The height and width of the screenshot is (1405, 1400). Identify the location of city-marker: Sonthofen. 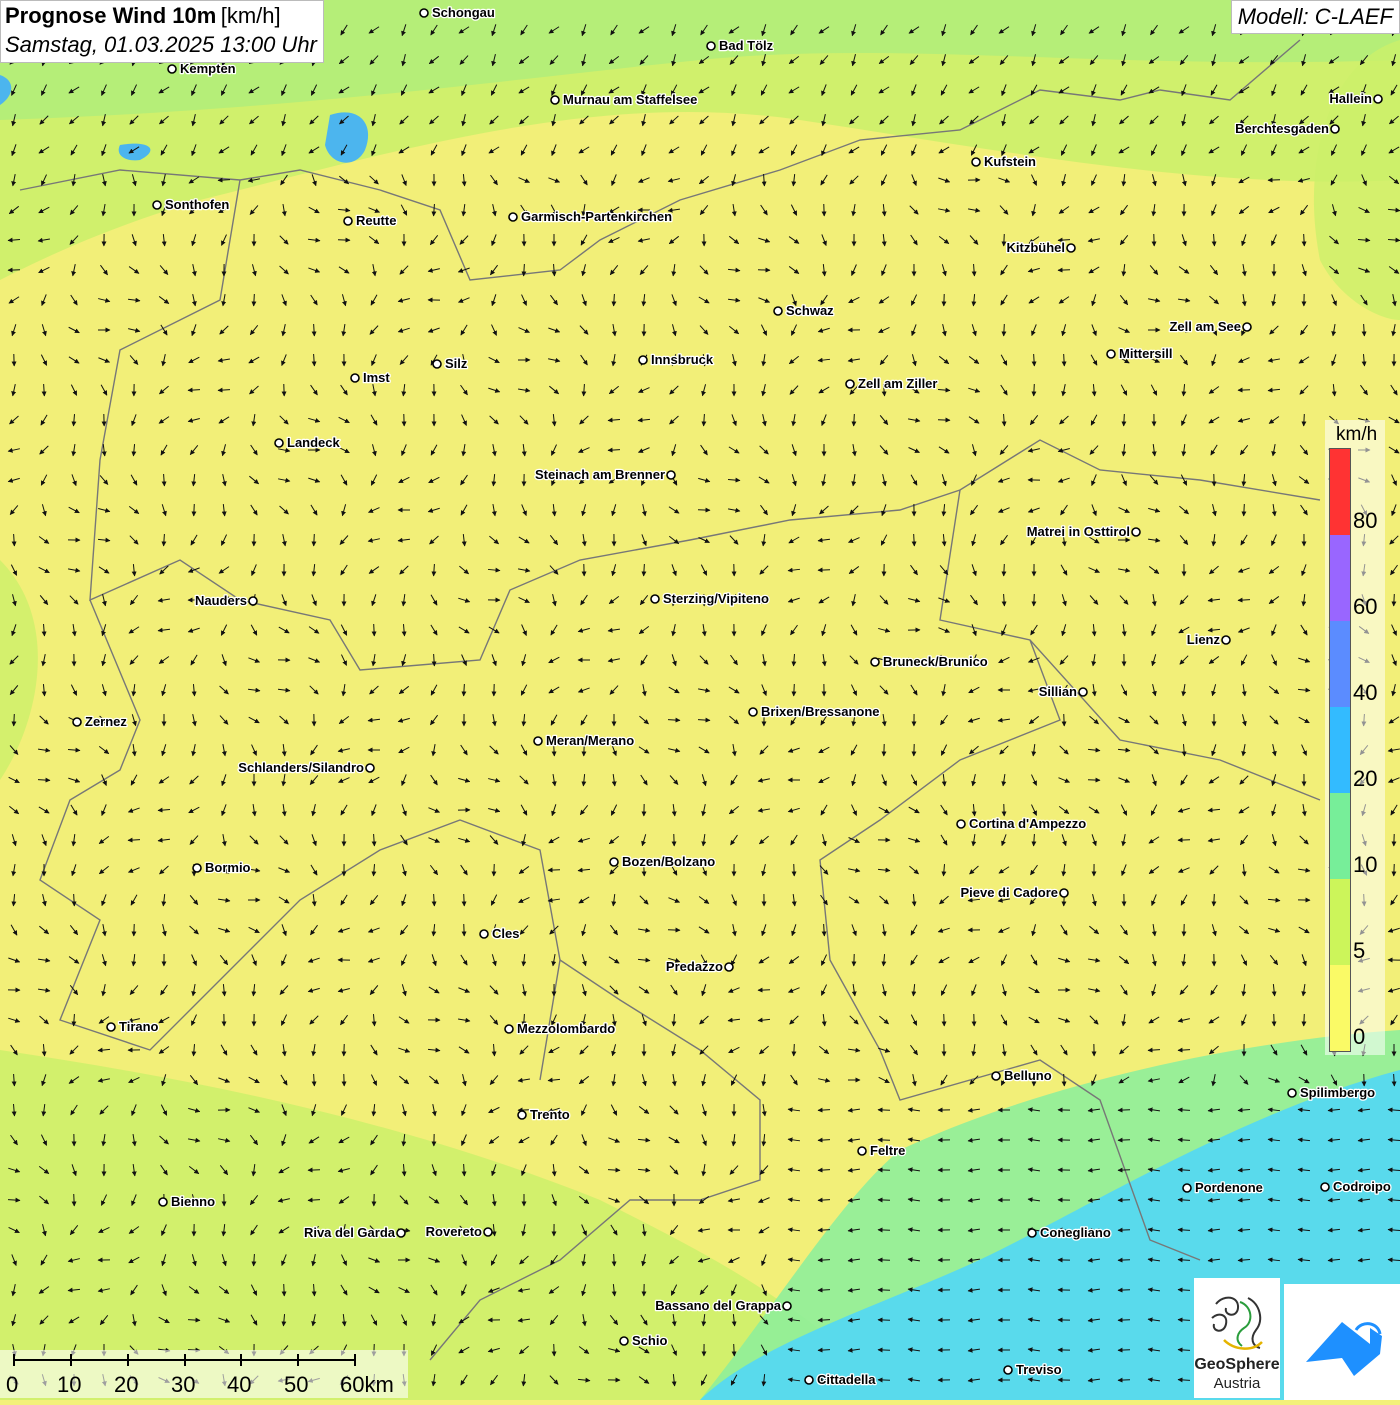
(191, 204).